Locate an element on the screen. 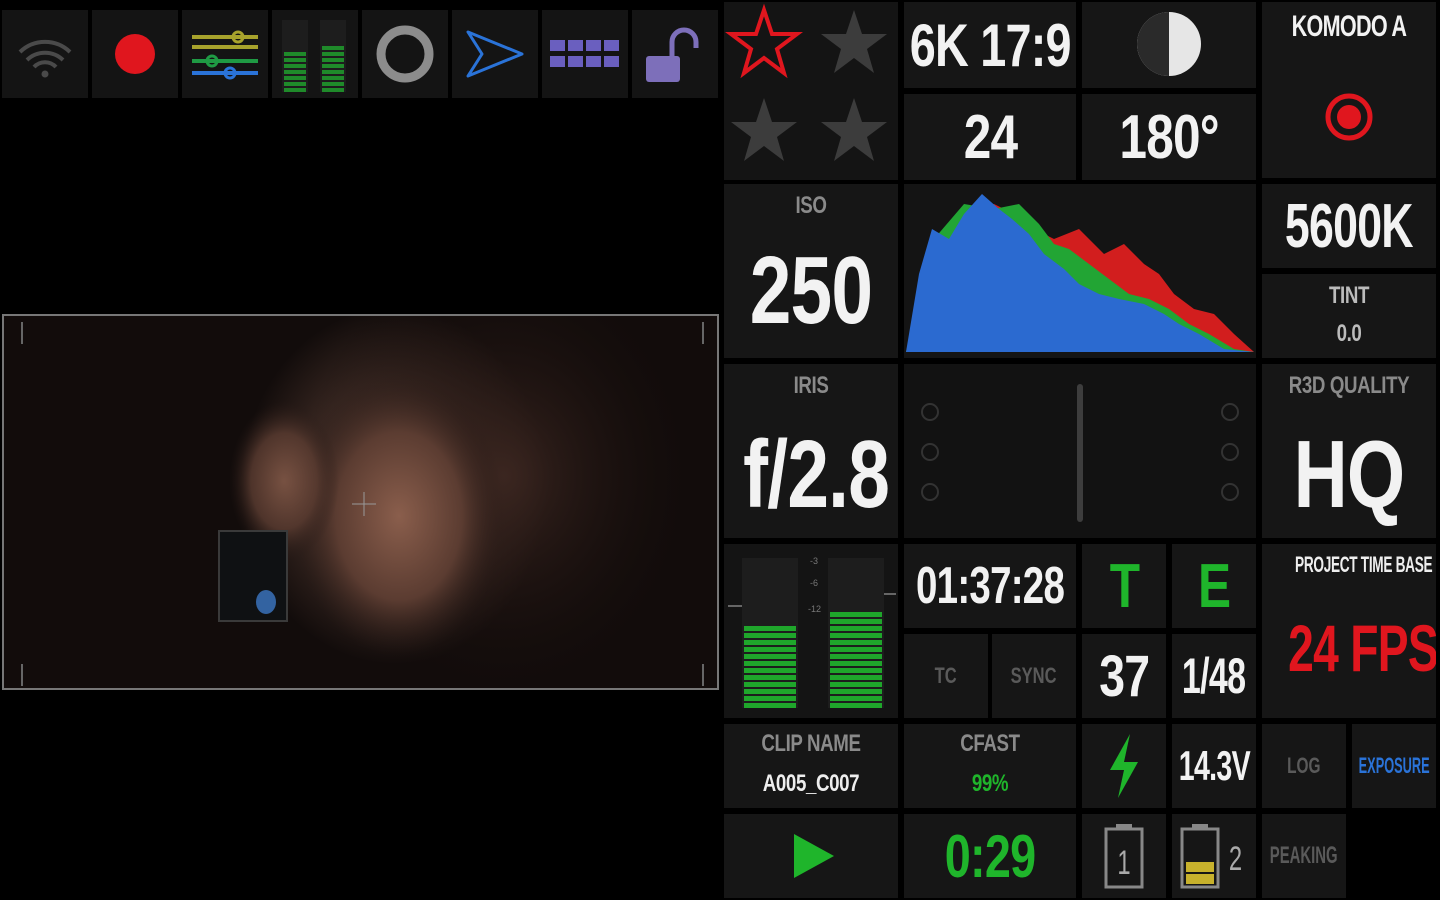  t-stop-cell: 37 is located at coordinates (1124, 676).